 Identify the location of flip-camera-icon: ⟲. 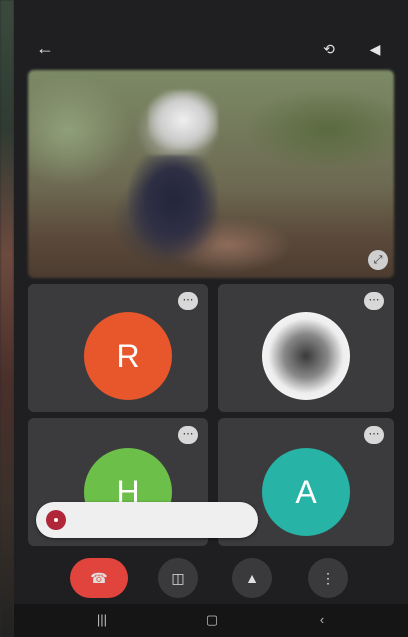
(329, 49).